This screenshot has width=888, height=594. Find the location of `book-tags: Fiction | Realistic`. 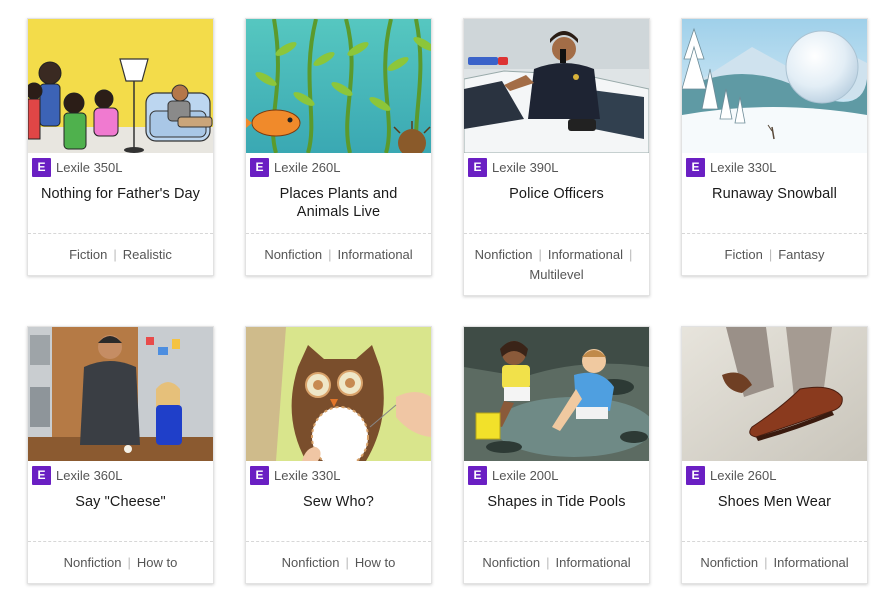

book-tags: Fiction | Realistic is located at coordinates (120, 254).